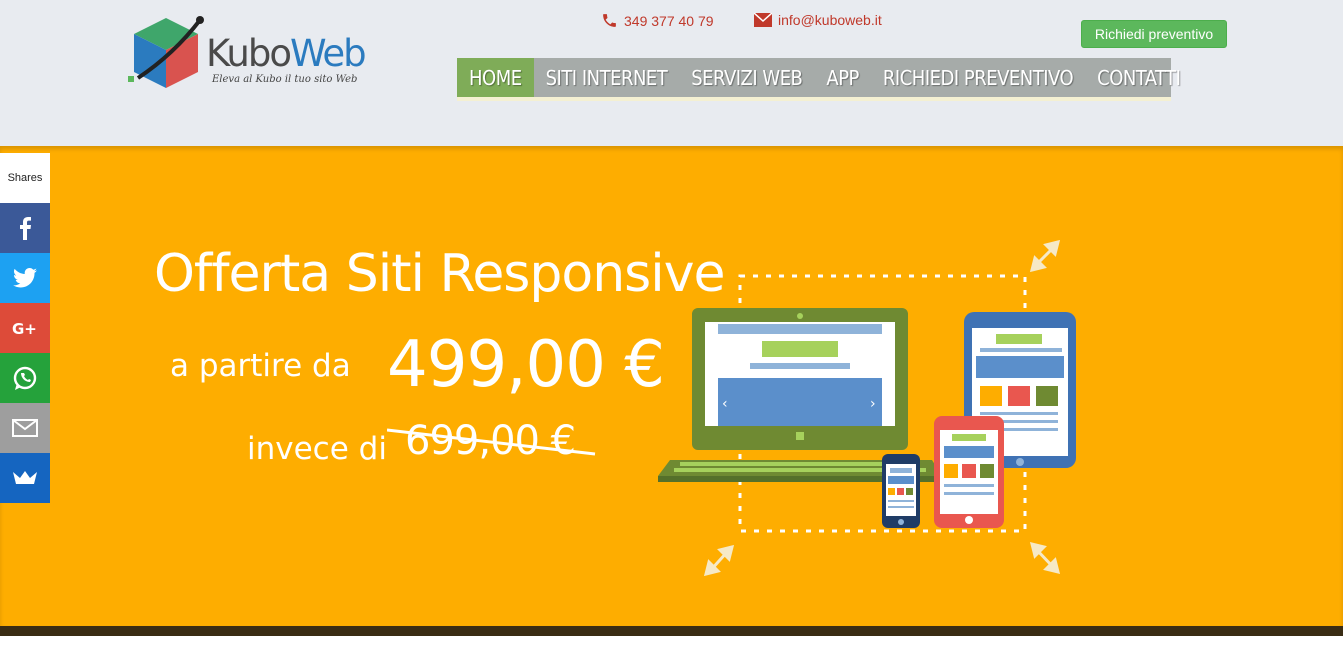 The image size is (1343, 655). I want to click on email-contact: info@kuboweb.it, so click(818, 20).